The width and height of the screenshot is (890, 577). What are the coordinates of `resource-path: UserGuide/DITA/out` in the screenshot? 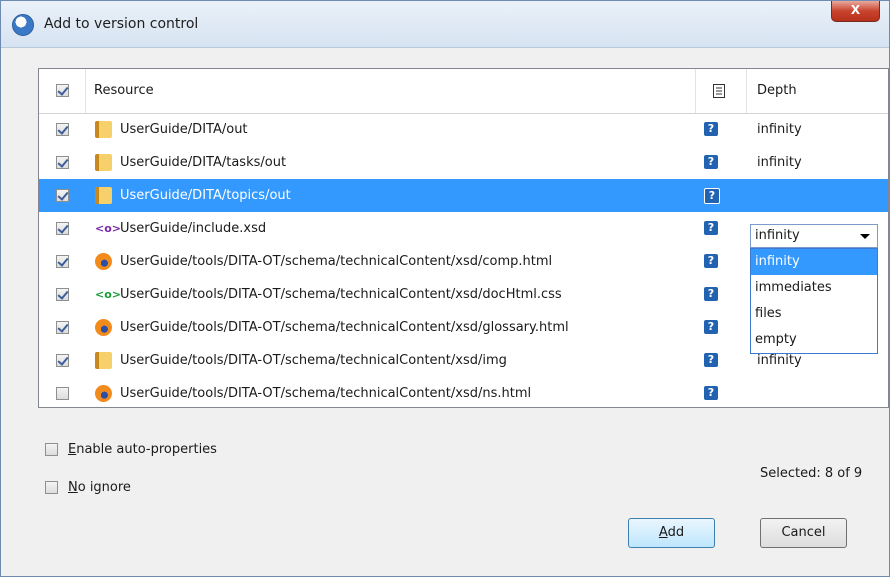 It's located at (184, 129).